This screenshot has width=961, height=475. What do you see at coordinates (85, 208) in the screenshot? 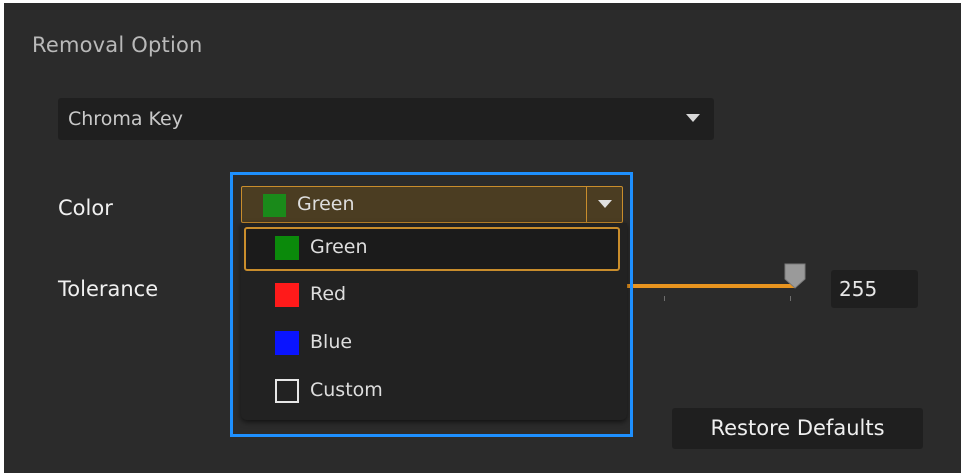
I see `color-label: Color` at bounding box center [85, 208].